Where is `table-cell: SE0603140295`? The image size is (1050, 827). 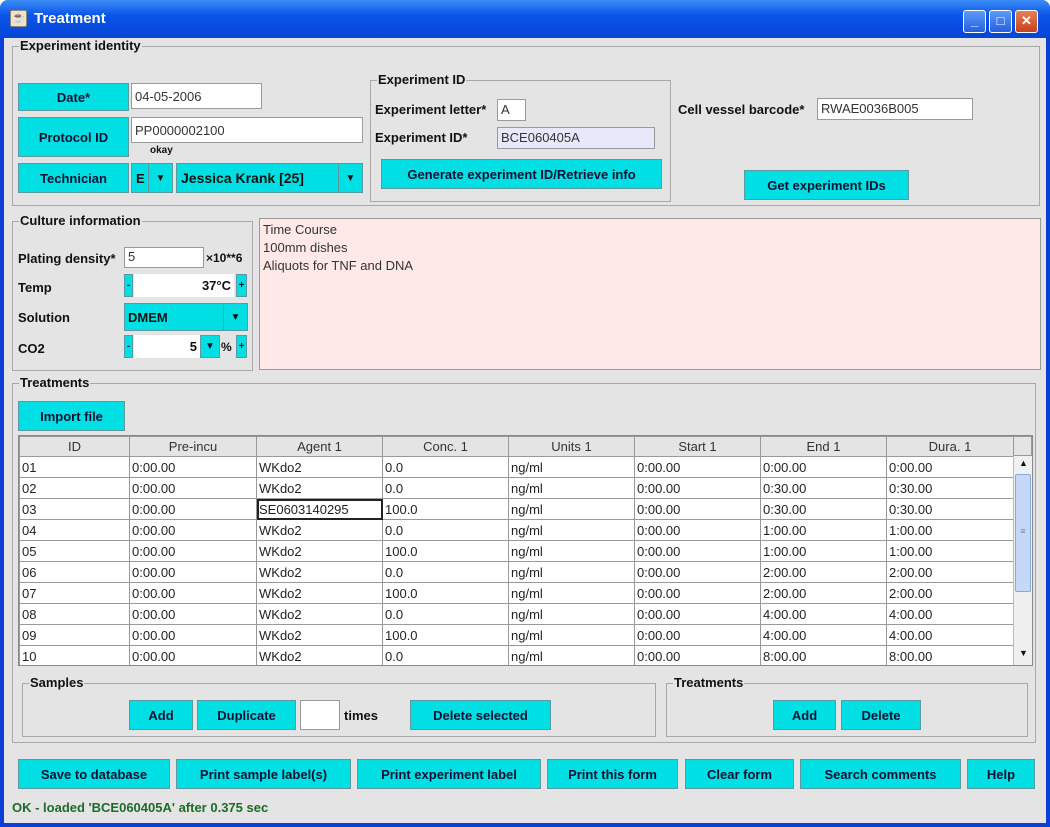 table-cell: SE0603140295 is located at coordinates (319, 509).